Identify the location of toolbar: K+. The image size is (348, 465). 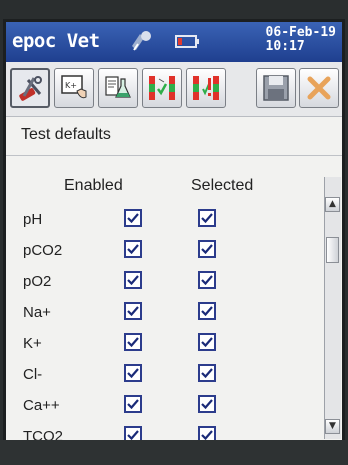
(174, 89).